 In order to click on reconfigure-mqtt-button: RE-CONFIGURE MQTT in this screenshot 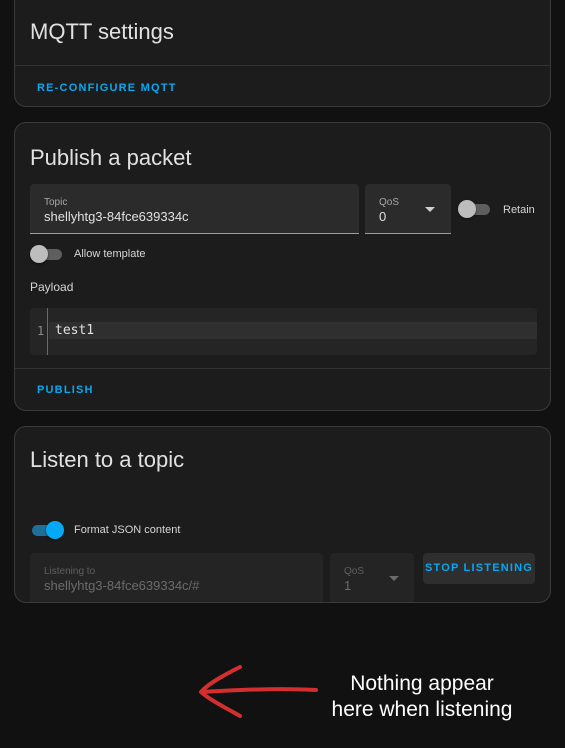, I will do `click(107, 88)`.